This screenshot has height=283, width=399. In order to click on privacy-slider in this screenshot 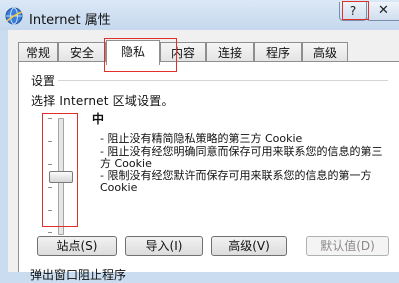, I will do `click(60, 175)`.